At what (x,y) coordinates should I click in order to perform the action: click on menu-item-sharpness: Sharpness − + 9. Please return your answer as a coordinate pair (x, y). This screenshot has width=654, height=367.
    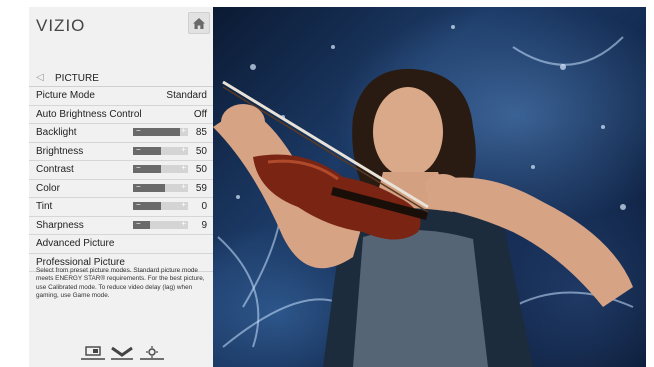
    Looking at the image, I should click on (121, 226).